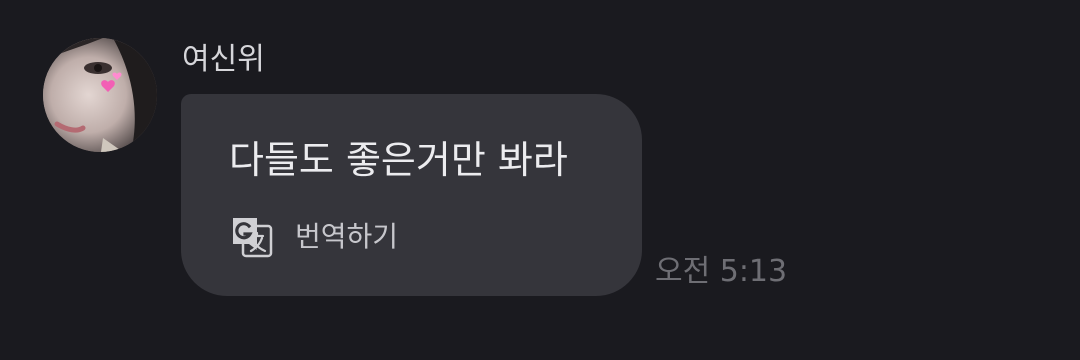  Describe the element at coordinates (347, 236) in the screenshot. I see `translate-label: 번역하기` at that location.